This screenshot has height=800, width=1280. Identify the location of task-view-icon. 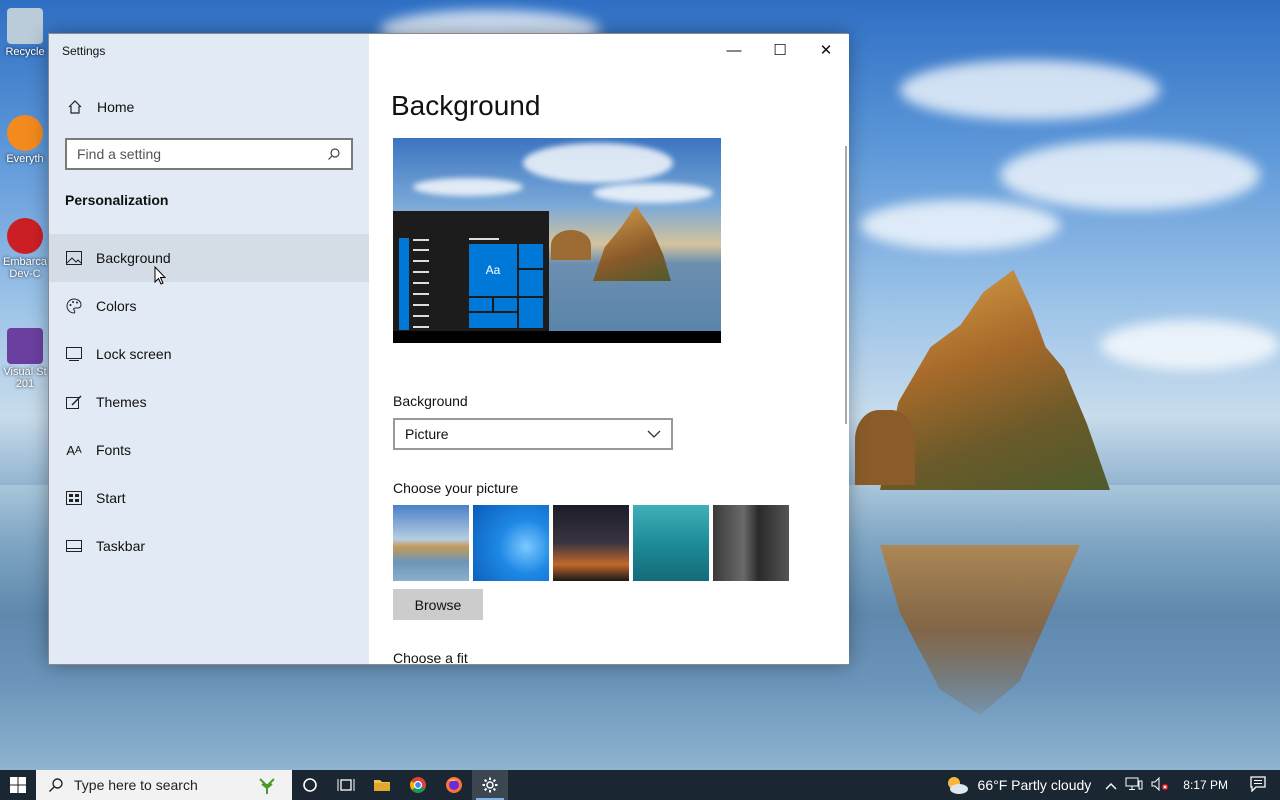
(346, 785).